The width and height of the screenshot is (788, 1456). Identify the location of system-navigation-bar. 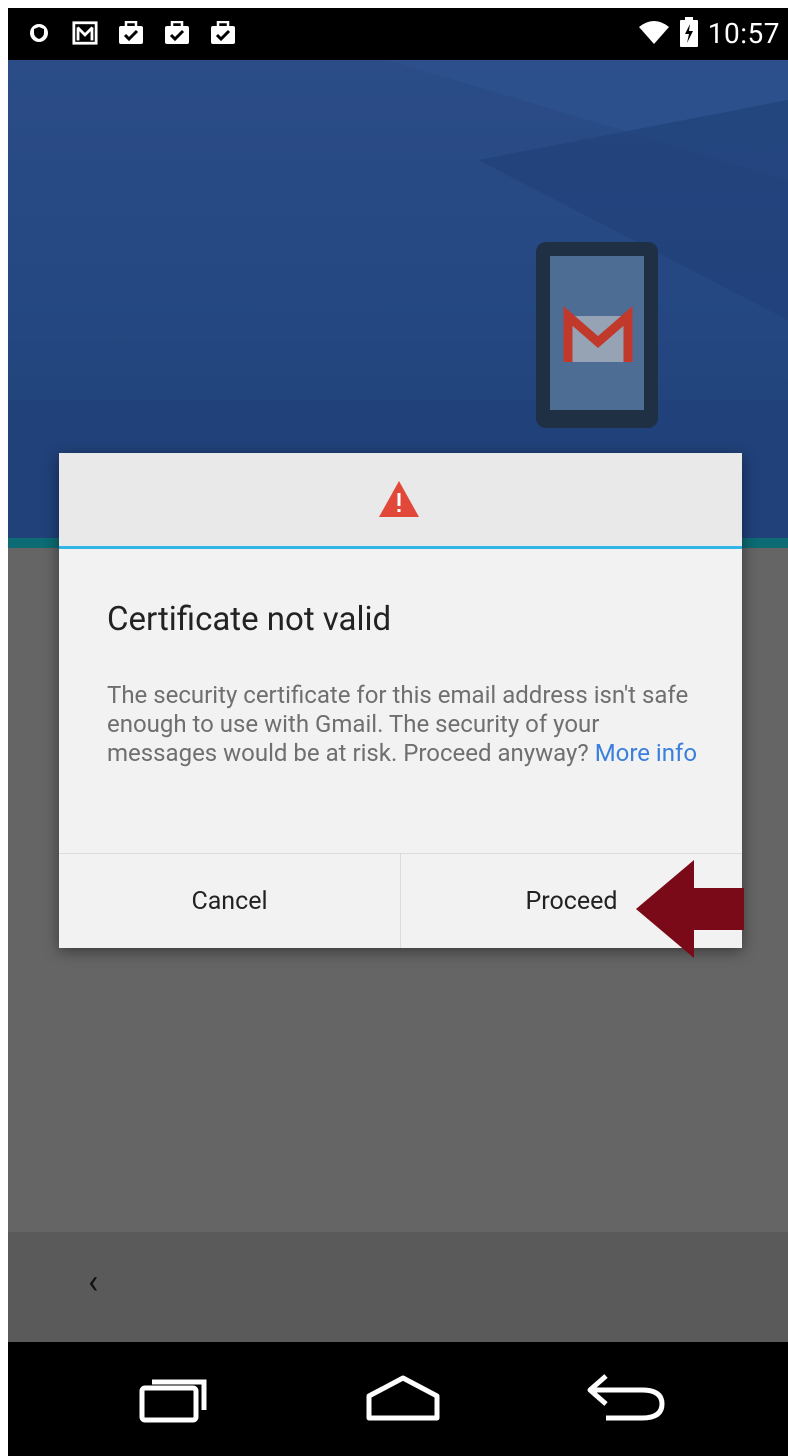
(398, 1399).